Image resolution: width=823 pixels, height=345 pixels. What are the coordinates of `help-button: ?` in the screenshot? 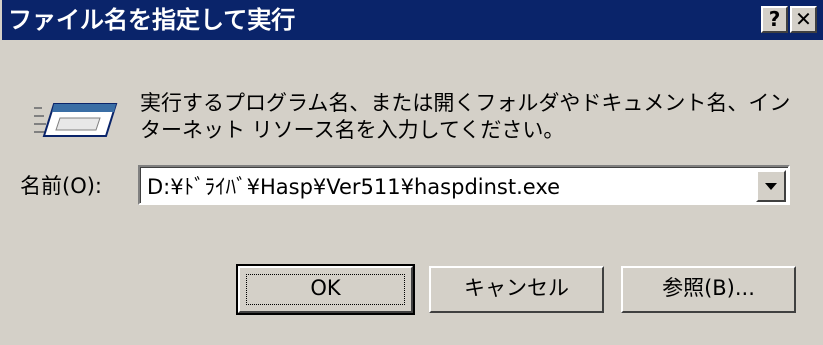 It's located at (774, 19).